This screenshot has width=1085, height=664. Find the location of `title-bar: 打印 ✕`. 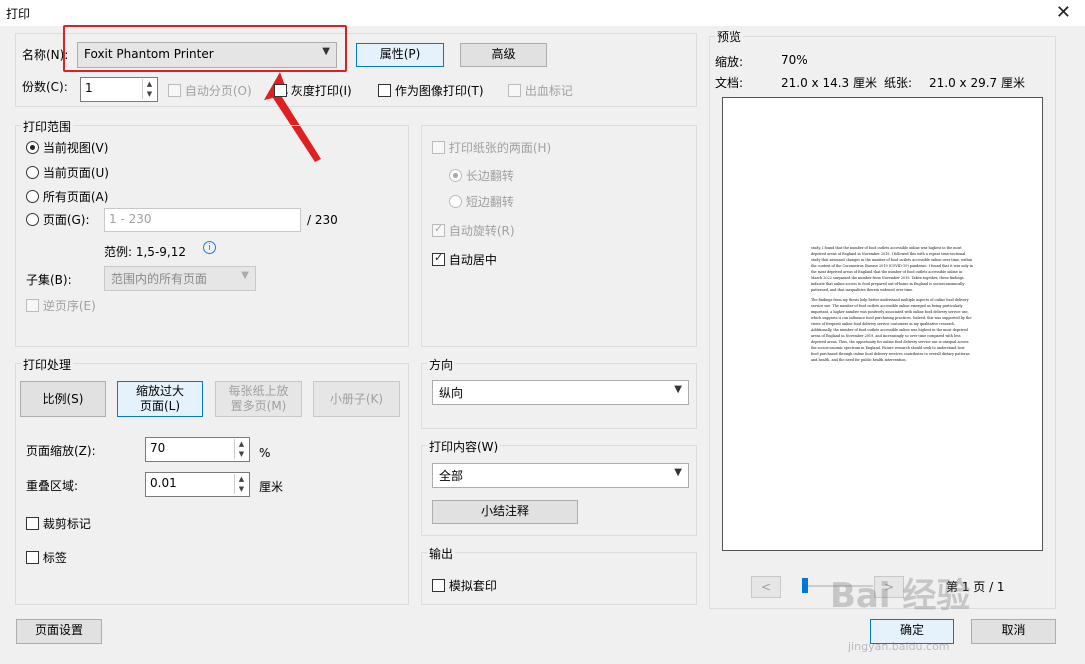

title-bar: 打印 ✕ is located at coordinates (542, 13).